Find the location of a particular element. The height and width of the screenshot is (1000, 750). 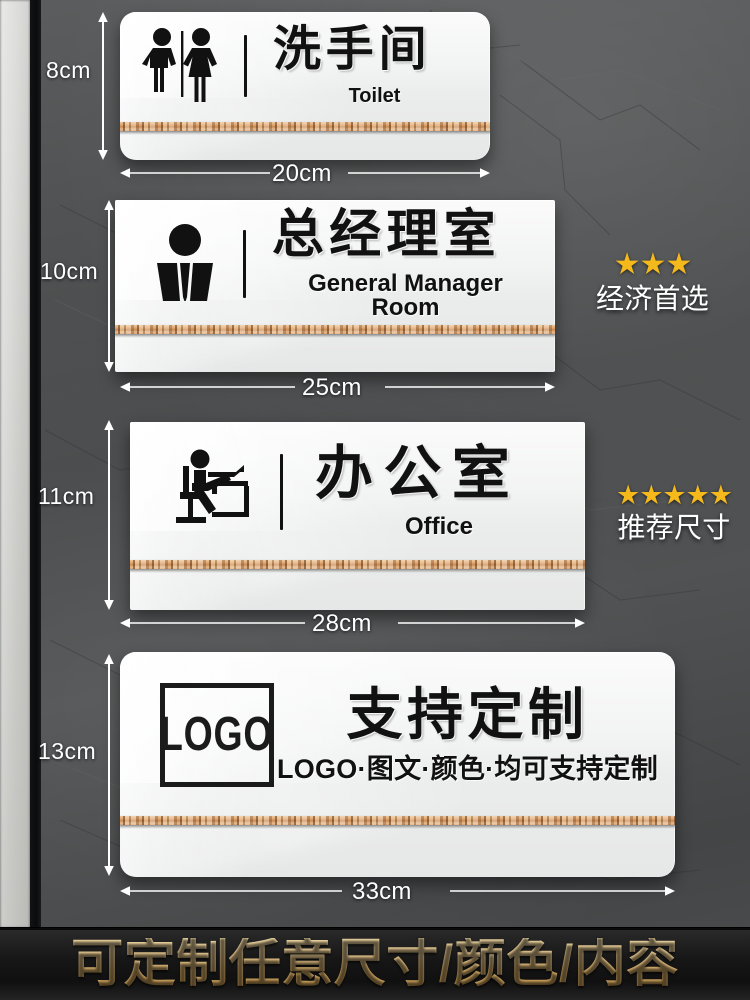

dimension-height-general-manager-label: 10cm is located at coordinates (69, 271).